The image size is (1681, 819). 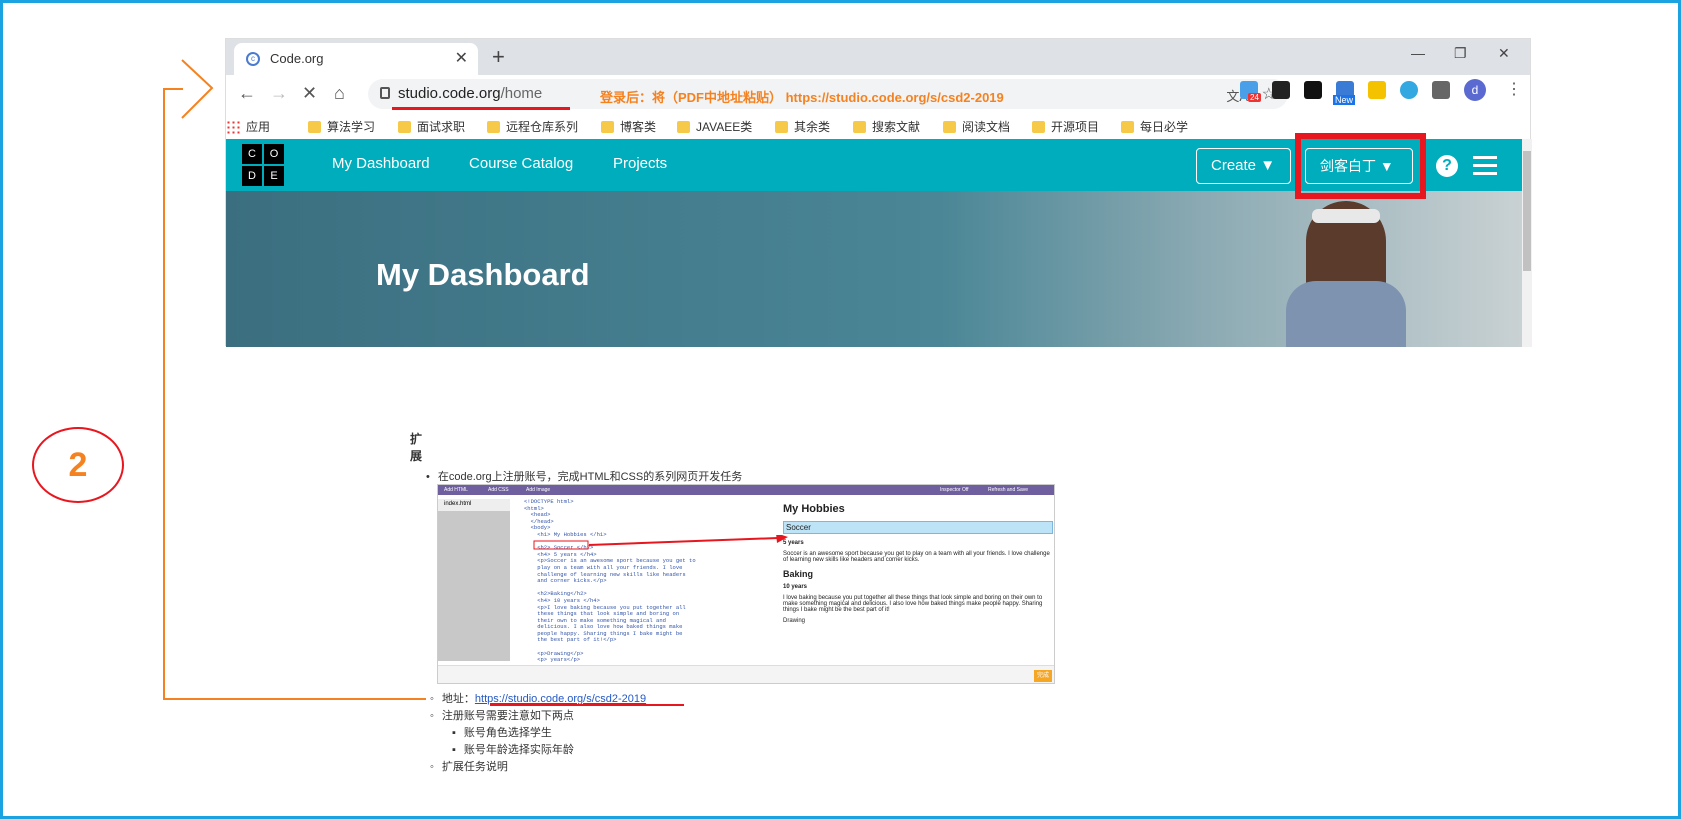 What do you see at coordinates (584, 477) in the screenshot?
I see `list-item: • 在code.org上注册账号，完成HTML和CSS的系列网页开发任务` at bounding box center [584, 477].